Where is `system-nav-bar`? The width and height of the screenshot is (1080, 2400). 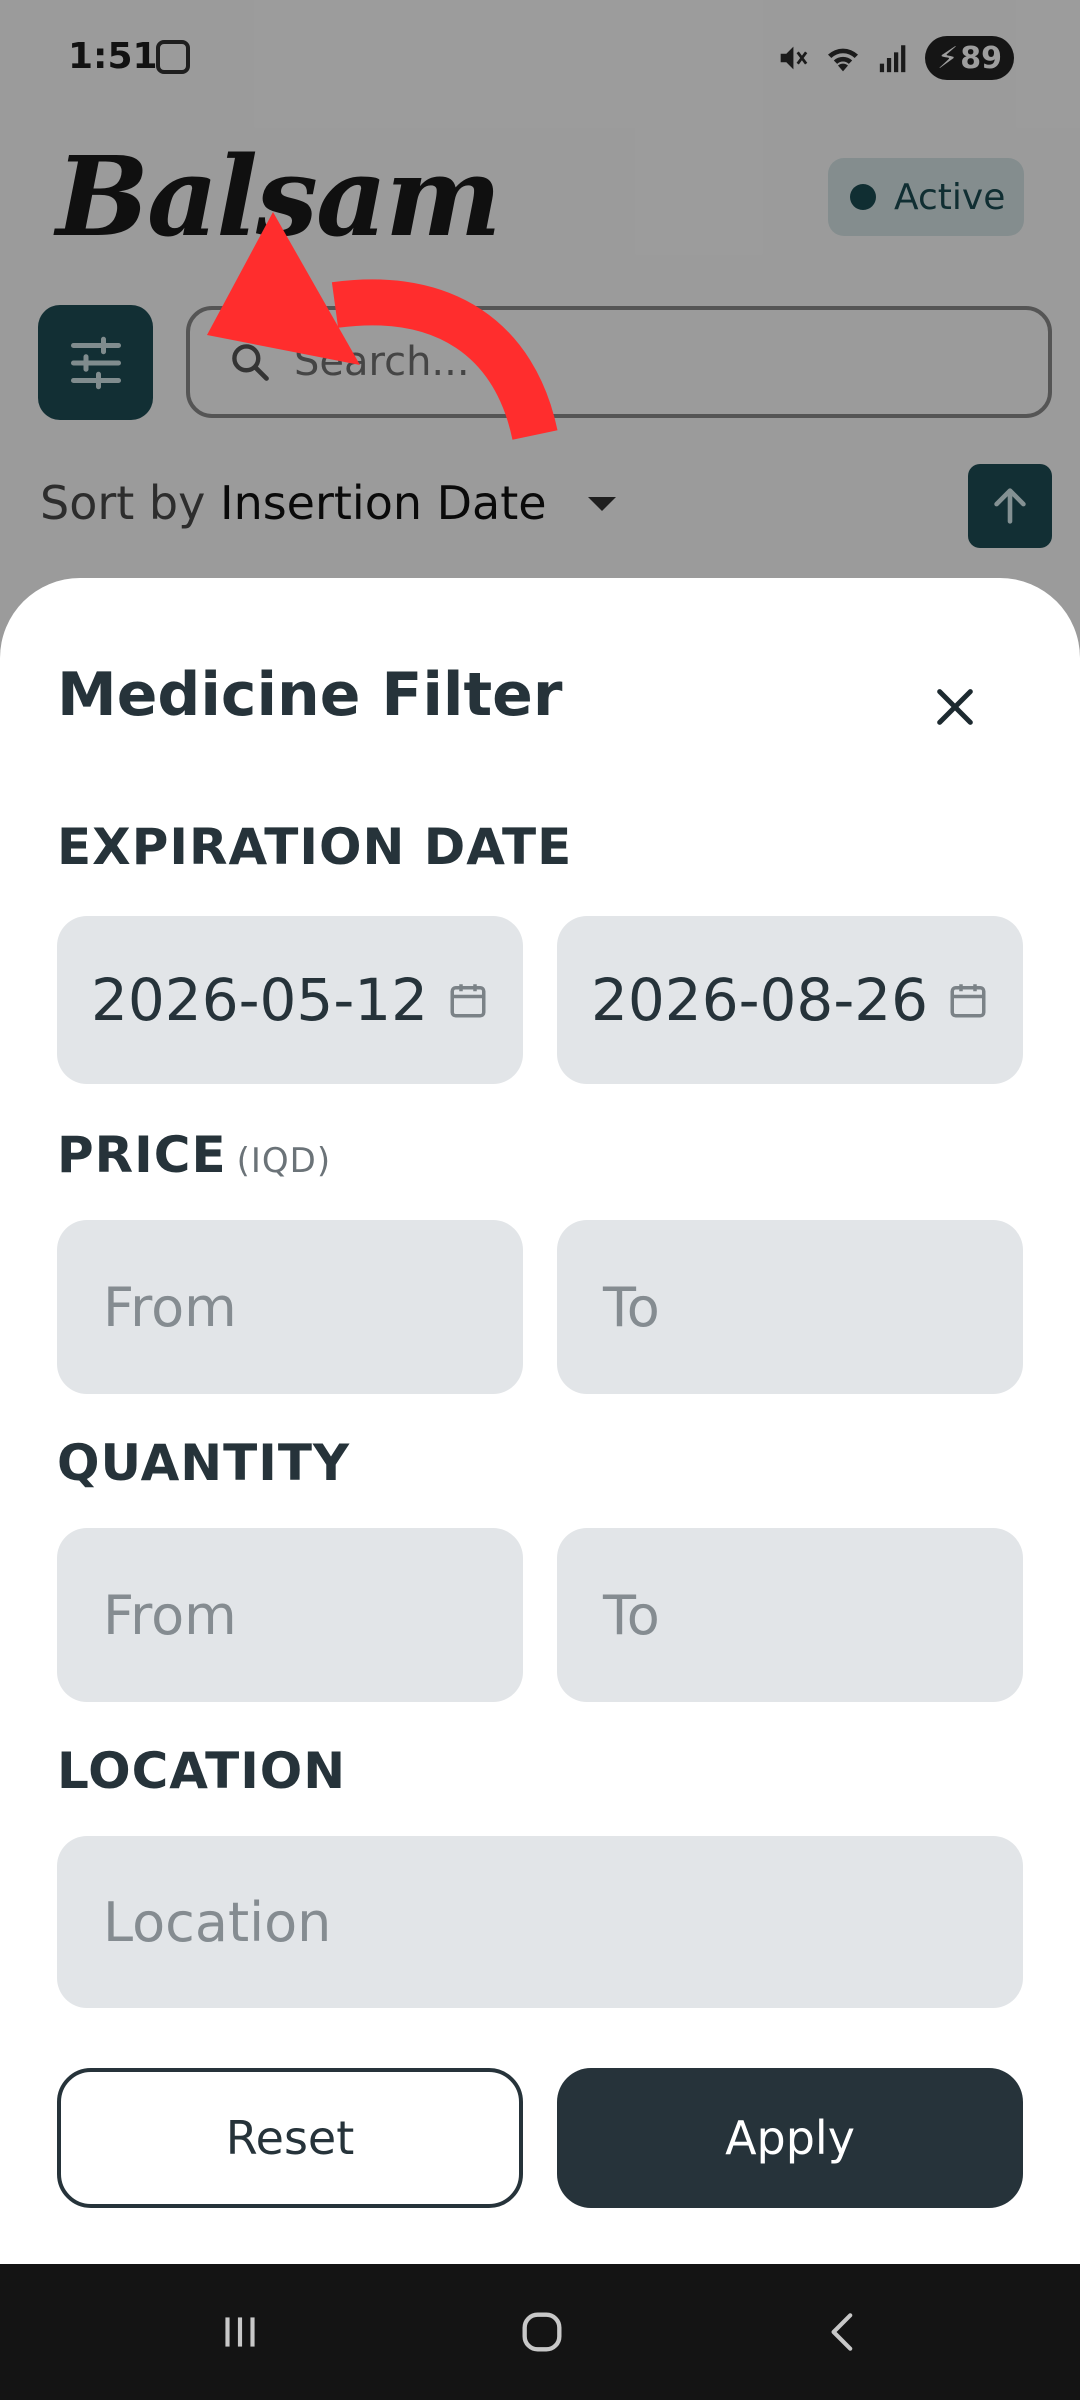
system-nav-bar is located at coordinates (540, 2332).